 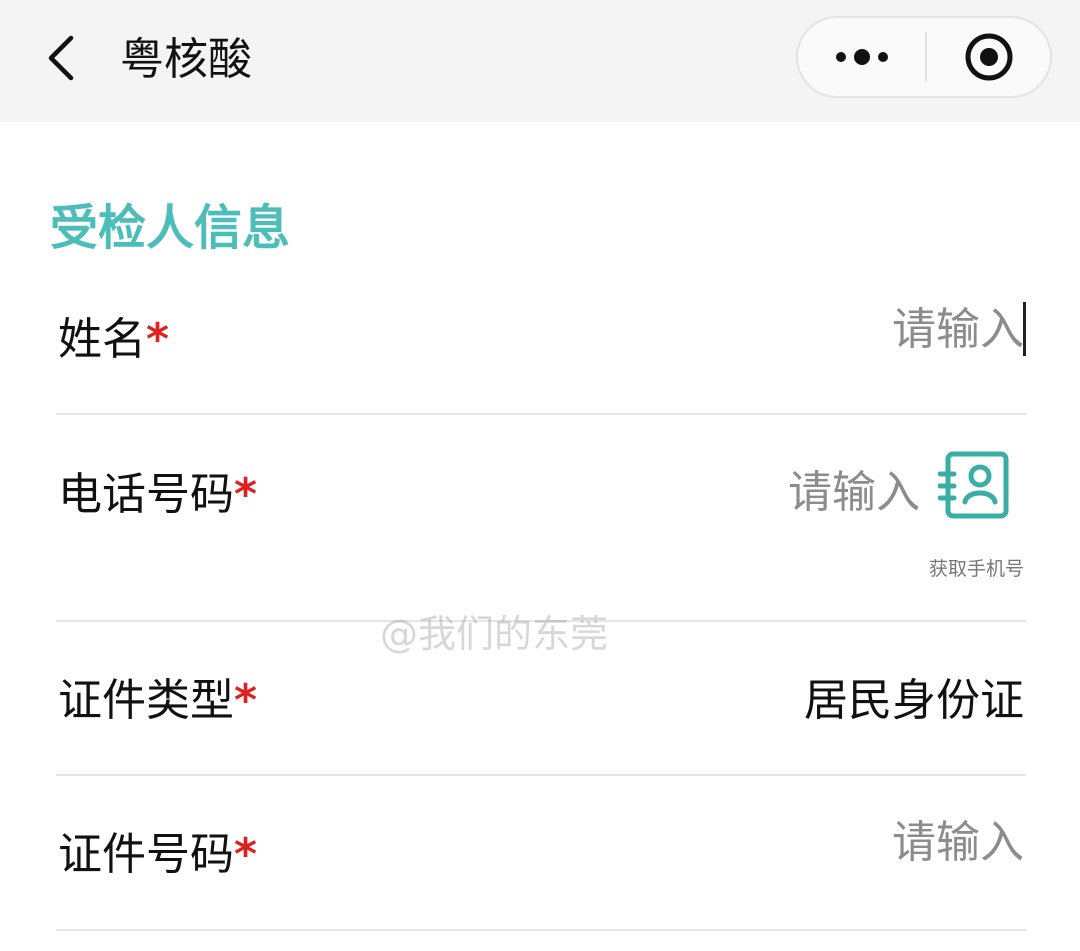 I want to click on get-phone-button, so click(x=973, y=486).